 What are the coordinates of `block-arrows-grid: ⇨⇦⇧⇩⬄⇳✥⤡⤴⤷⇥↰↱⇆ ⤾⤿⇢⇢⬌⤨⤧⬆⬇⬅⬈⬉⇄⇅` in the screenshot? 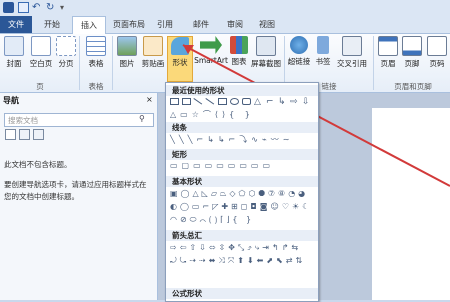 It's located at (237, 254).